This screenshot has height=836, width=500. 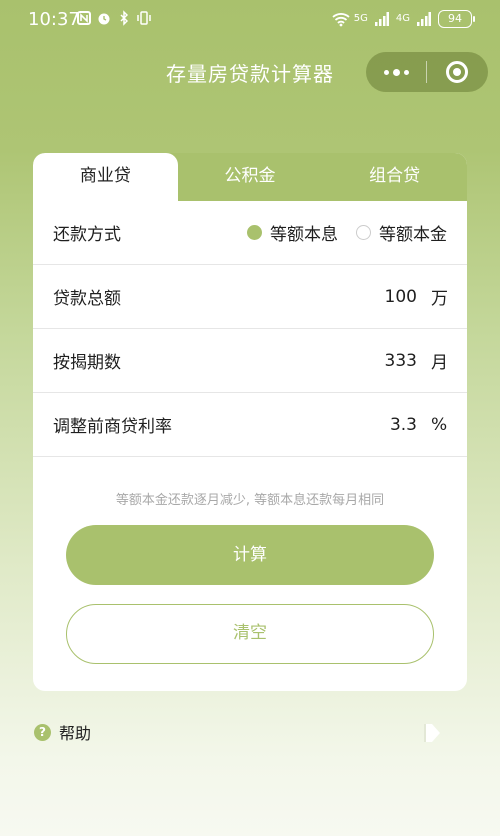 I want to click on target-icon, so click(x=457, y=72).